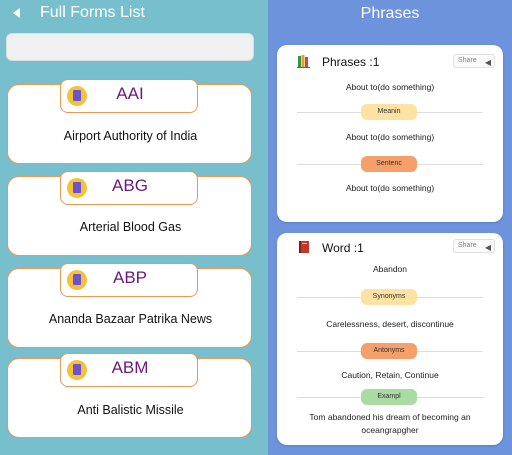 This screenshot has height=455, width=512. Describe the element at coordinates (130, 410) in the screenshot. I see `full-form-text: Anti Balistic Missile` at that location.